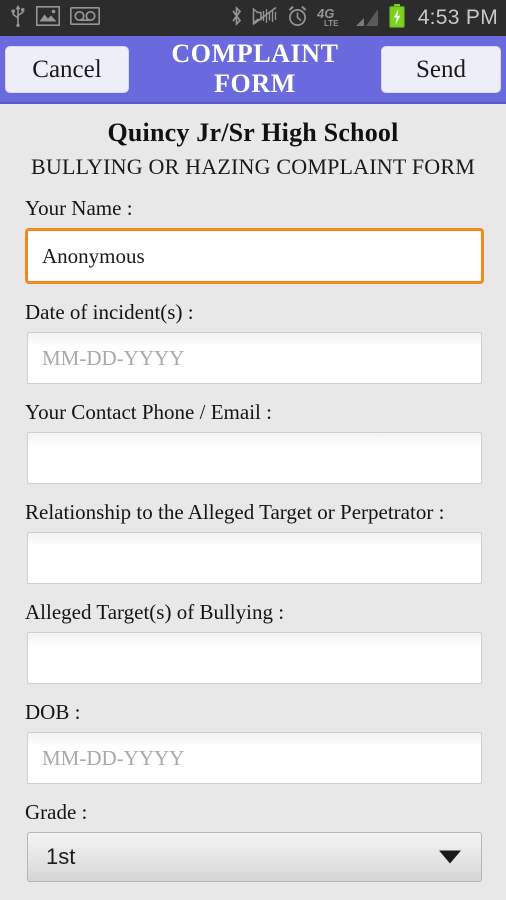 The height and width of the screenshot is (900, 506). Describe the element at coordinates (56, 812) in the screenshot. I see `field-label-grade: Grade :` at that location.